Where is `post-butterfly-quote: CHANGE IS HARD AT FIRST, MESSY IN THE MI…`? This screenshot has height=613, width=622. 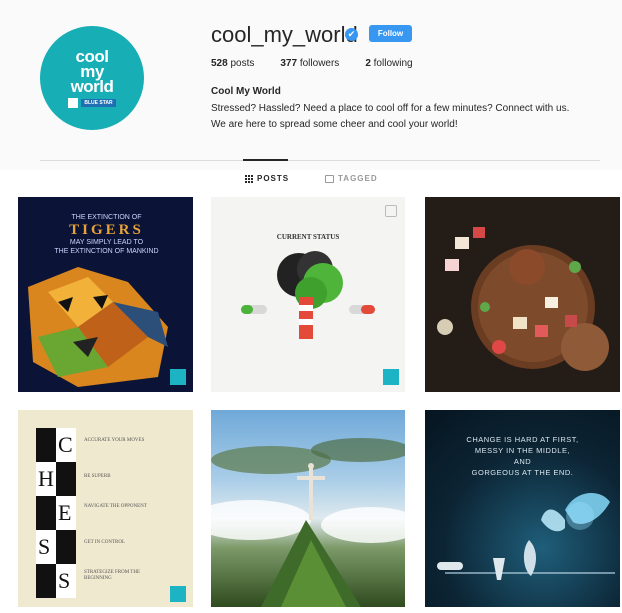 post-butterfly-quote: CHANGE IS HARD AT FIRST, MESSY IN THE MI… is located at coordinates (522, 508).